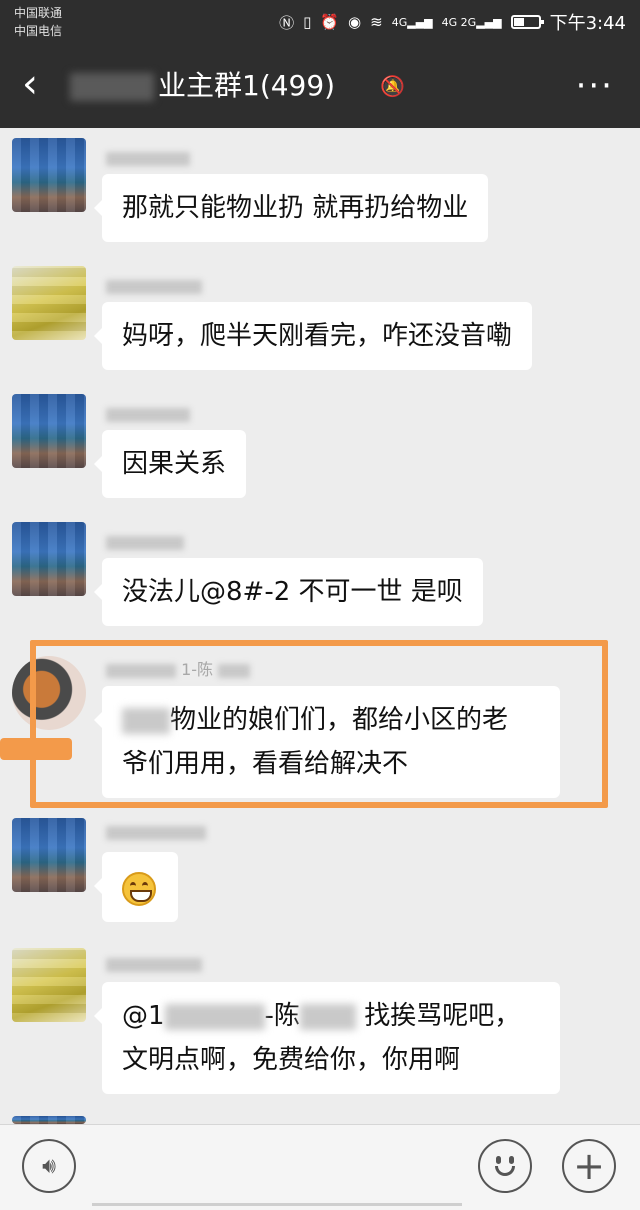 The height and width of the screenshot is (1210, 640). Describe the element at coordinates (595, 86) in the screenshot. I see `more-dots-icon: ···` at that location.